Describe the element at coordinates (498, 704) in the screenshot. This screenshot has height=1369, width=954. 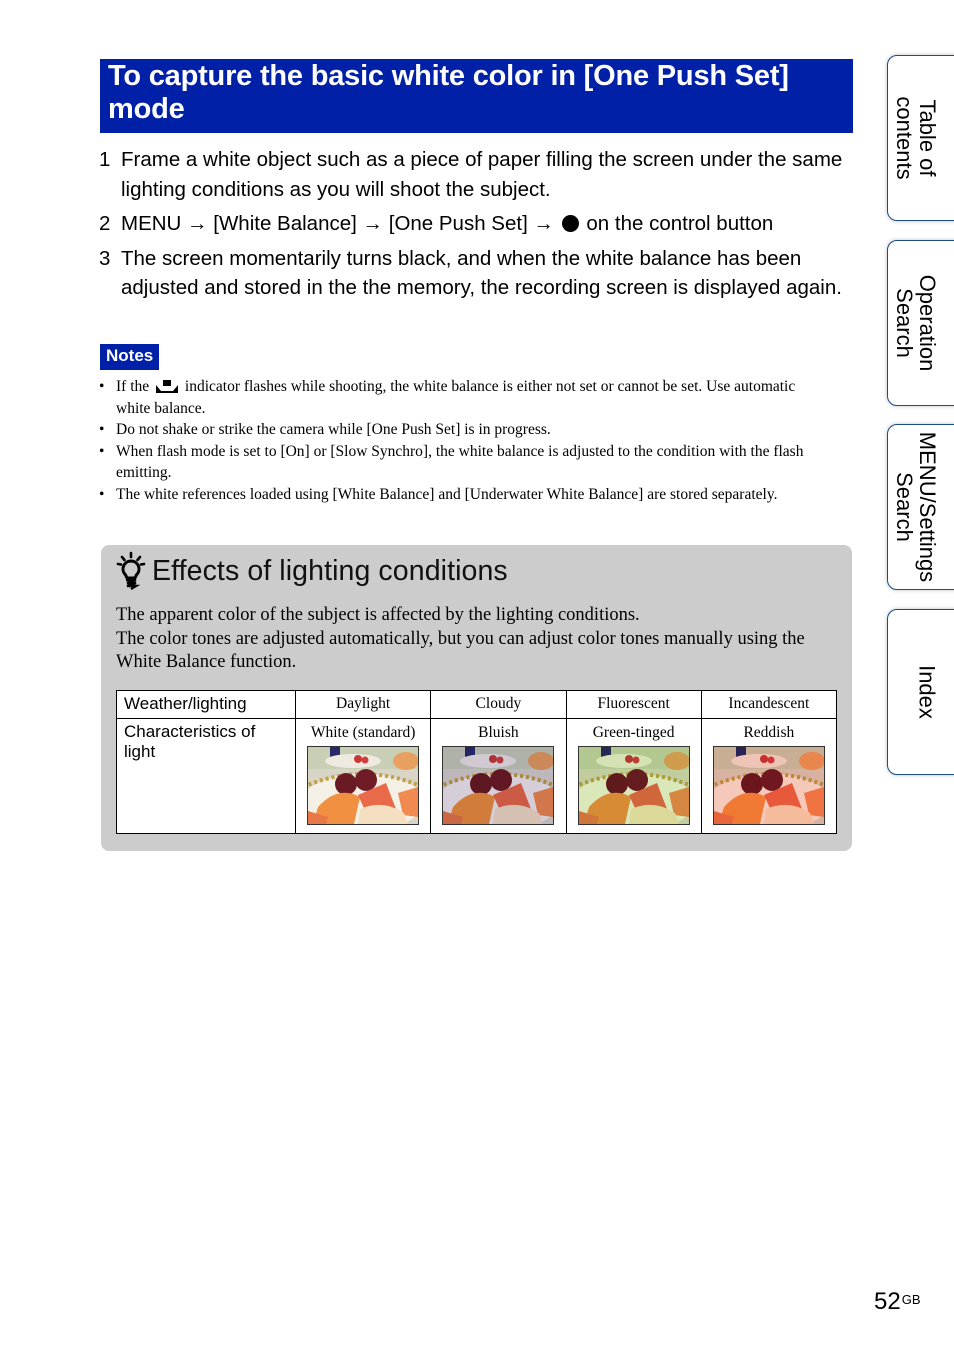
I see `column-header: Cloudy` at that location.